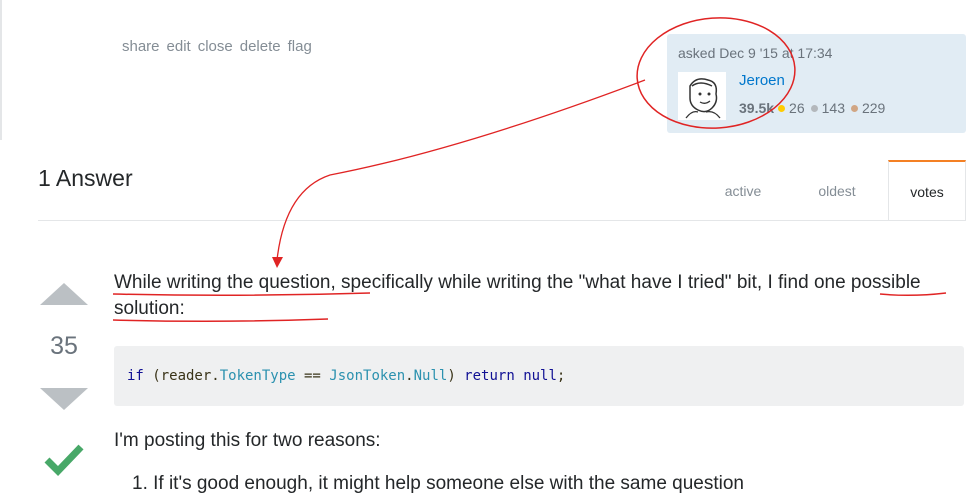 The height and width of the screenshot is (494, 975). Describe the element at coordinates (247, 440) in the screenshot. I see `answer-paragraph-2: I'm posting this for two reasons:` at that location.